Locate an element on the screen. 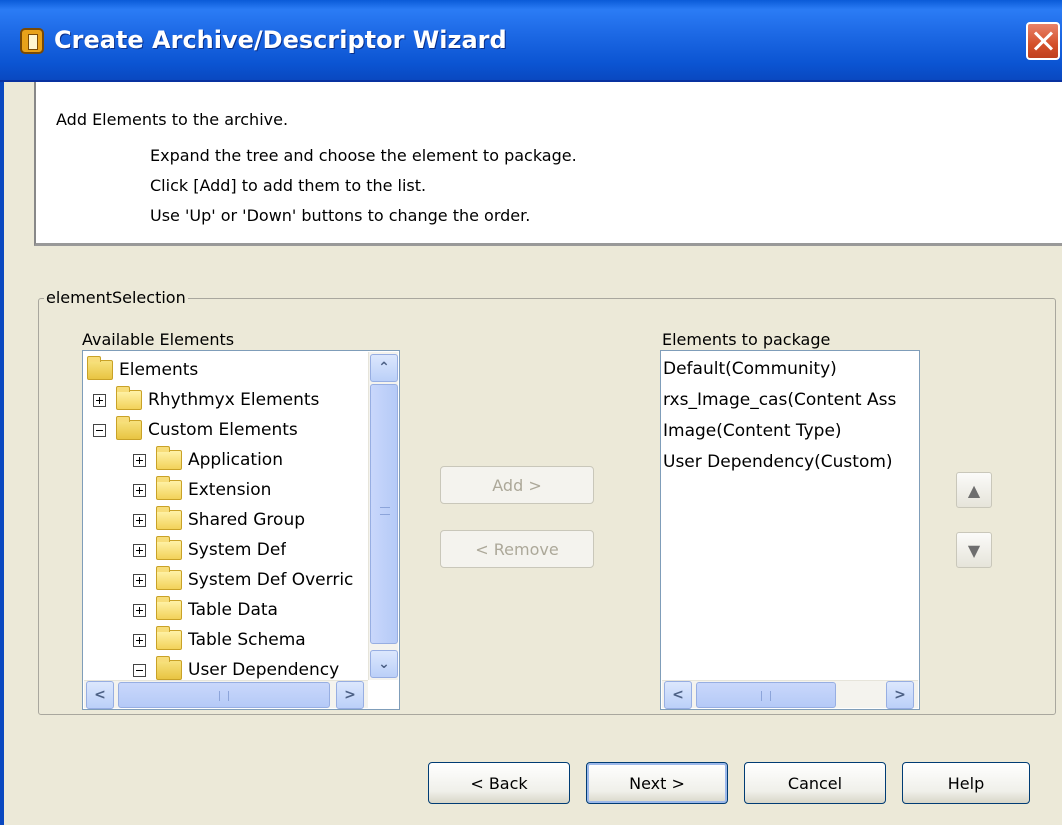 The image size is (1062, 825). list-item: rxs_Image_cas(Content Ass is located at coordinates (790, 405).